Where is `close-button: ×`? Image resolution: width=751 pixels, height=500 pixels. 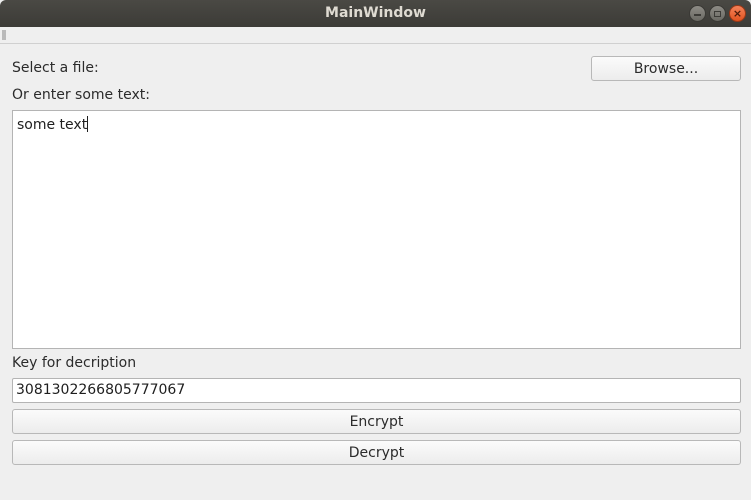 close-button: × is located at coordinates (737, 13).